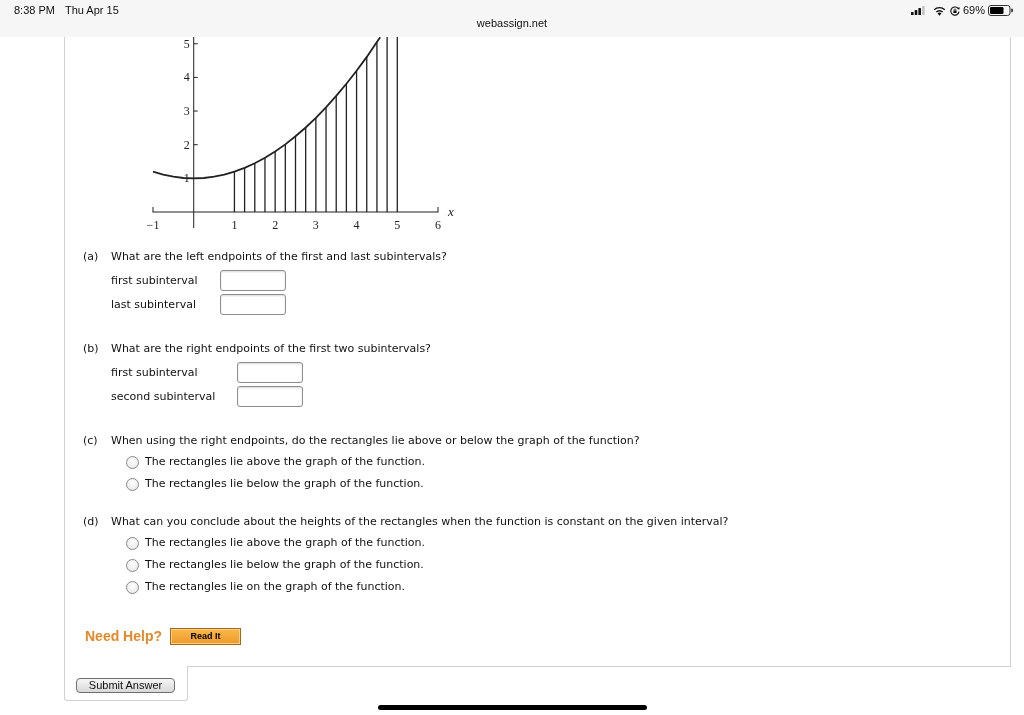 The height and width of the screenshot is (715, 1024). What do you see at coordinates (91, 349) in the screenshot?
I see `question-letter: (b)` at bounding box center [91, 349].